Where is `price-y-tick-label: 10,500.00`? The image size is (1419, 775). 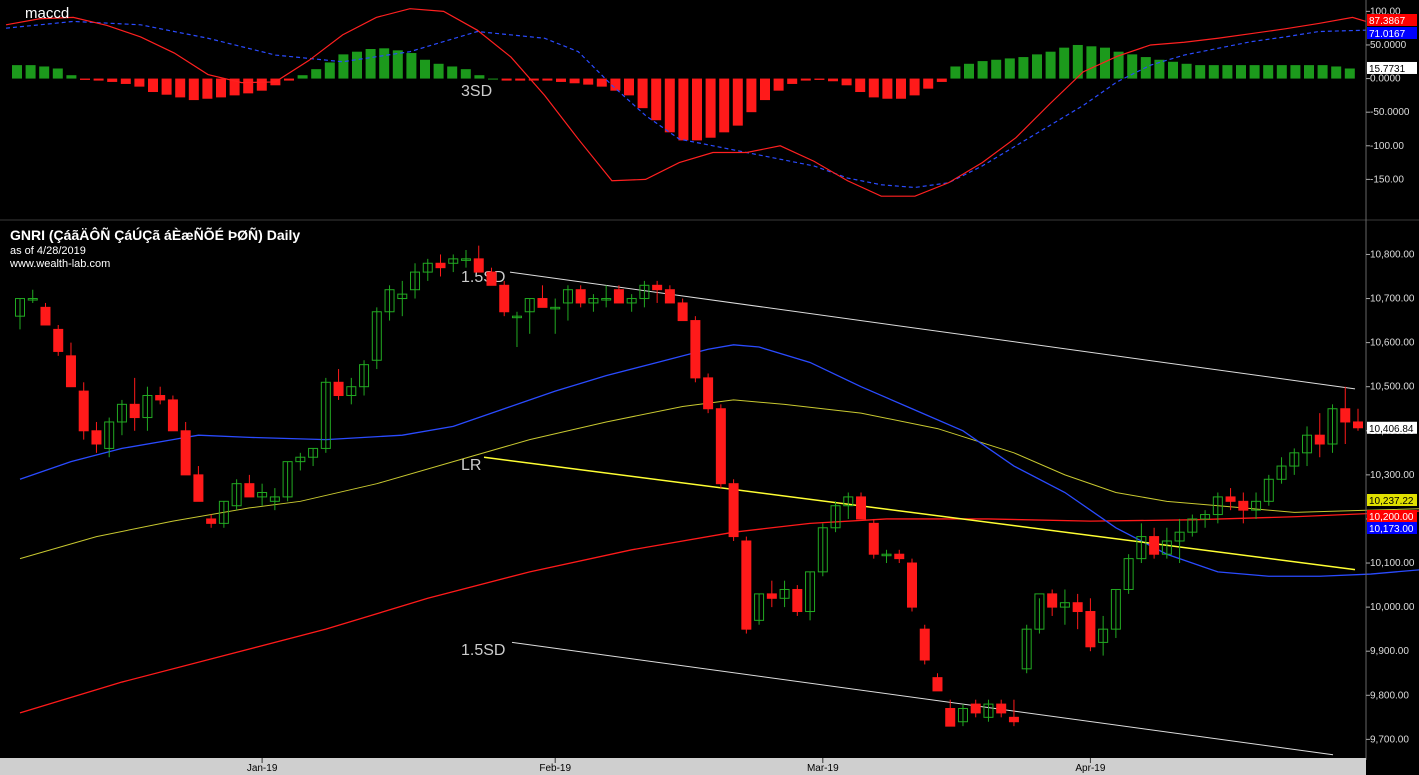
price-y-tick-label: 10,500.00 is located at coordinates (1392, 387).